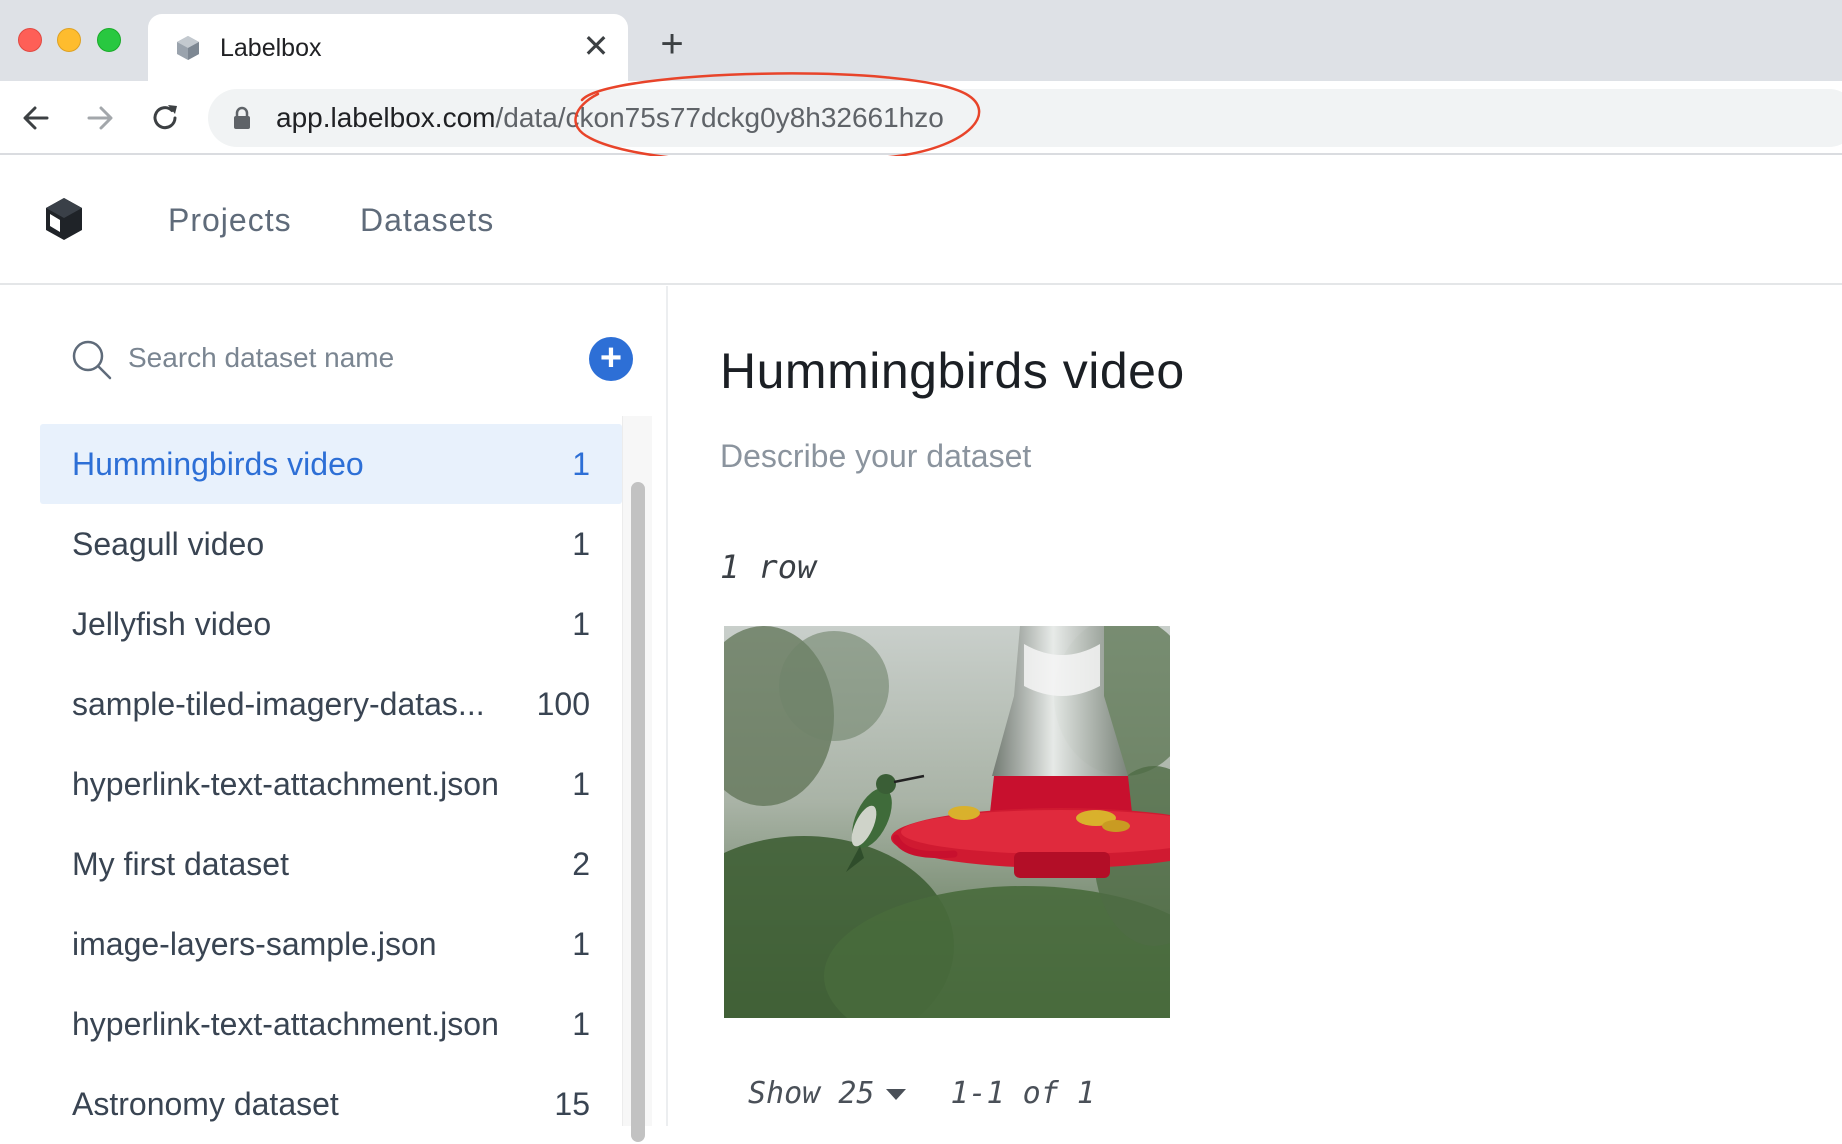 The height and width of the screenshot is (1144, 1842). I want to click on dataset-item: Astronomy dataset 15, so click(331, 1104).